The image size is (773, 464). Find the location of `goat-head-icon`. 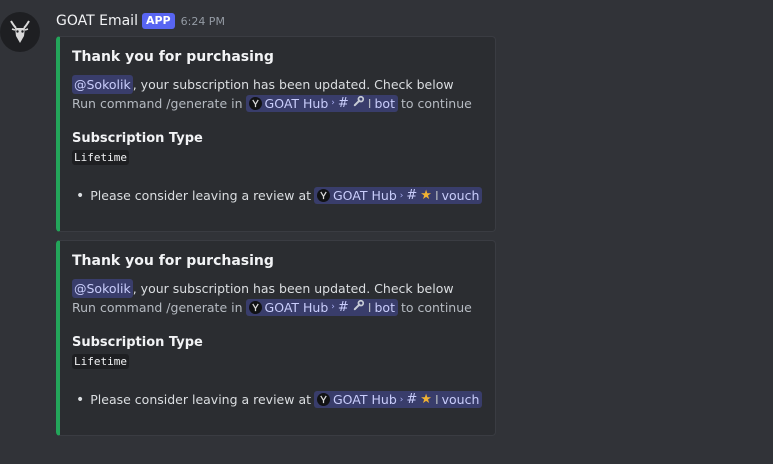

goat-head-icon is located at coordinates (20, 31).